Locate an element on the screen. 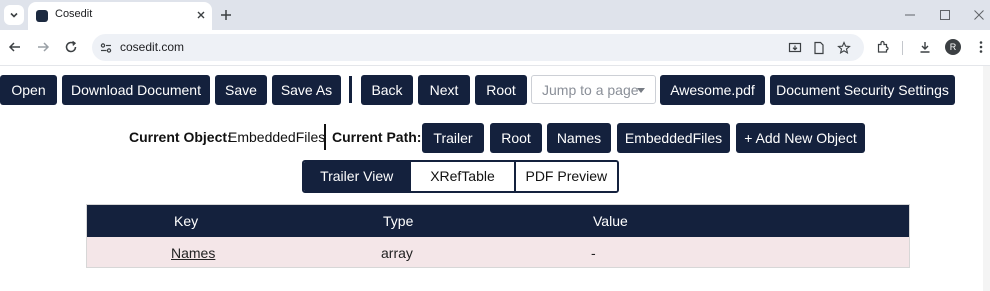 The height and width of the screenshot is (291, 990). tab-close-button is located at coordinates (201, 15).